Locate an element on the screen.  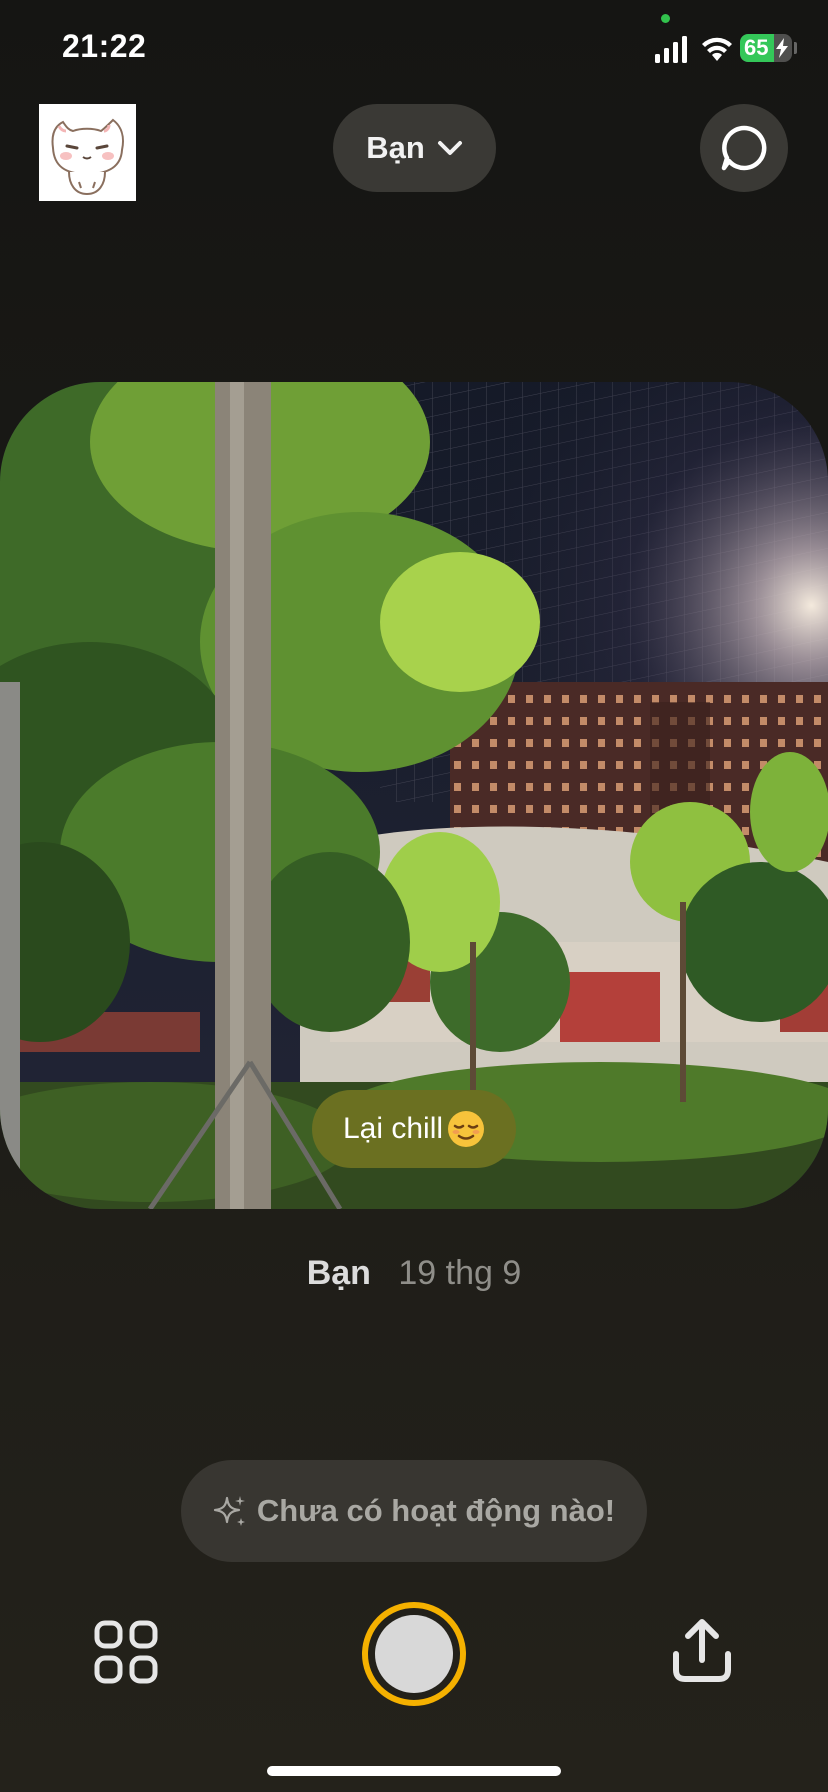
shutter-inner is located at coordinates (414, 1654).